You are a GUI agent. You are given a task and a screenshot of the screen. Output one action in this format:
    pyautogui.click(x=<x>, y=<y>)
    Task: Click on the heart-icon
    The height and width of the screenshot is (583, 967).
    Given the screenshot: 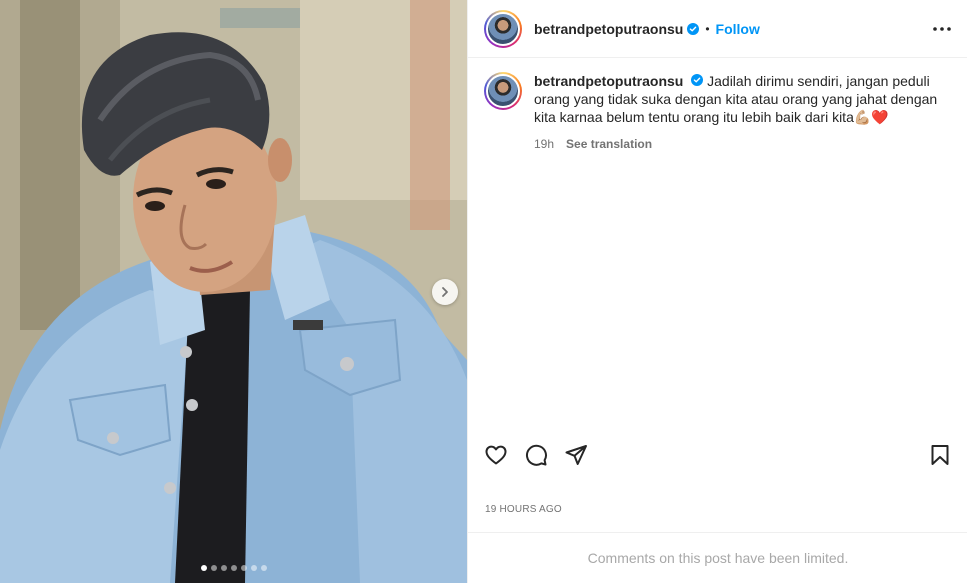 What is the action you would take?
    pyautogui.click(x=496, y=455)
    